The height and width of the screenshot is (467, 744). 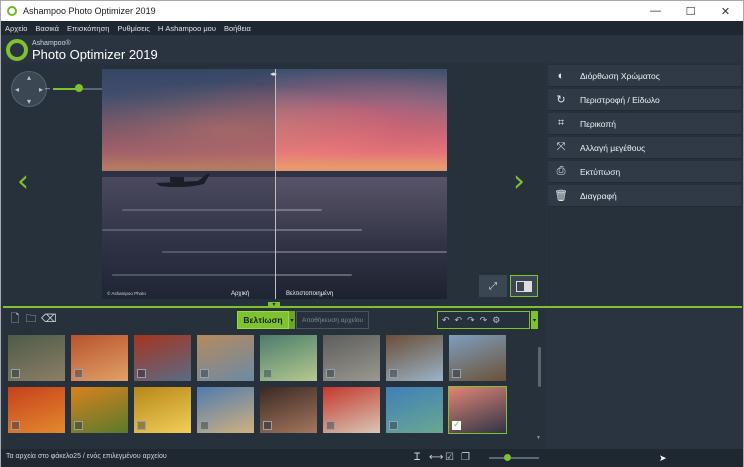 I want to click on thumbnail-ruins, so click(x=36, y=358).